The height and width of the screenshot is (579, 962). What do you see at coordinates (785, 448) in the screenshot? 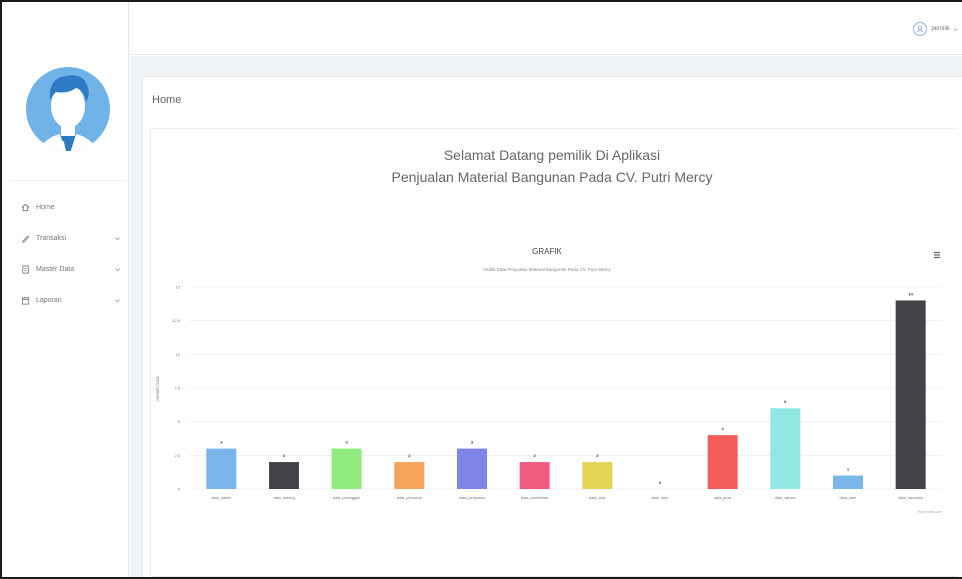
I see `chart-bar-data_satuan` at bounding box center [785, 448].